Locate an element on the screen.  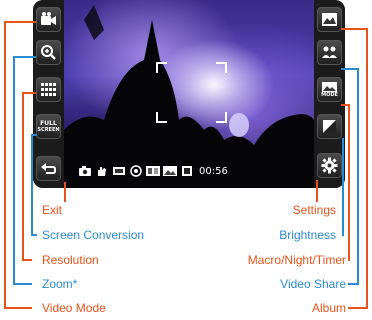
video-mode-label: Video Mode is located at coordinates (74, 308).